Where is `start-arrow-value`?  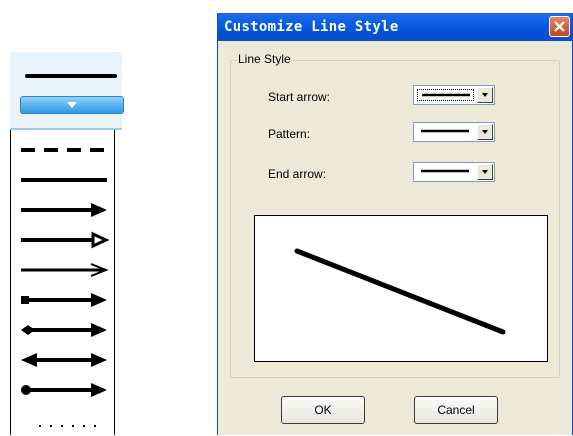 start-arrow-value is located at coordinates (445, 95).